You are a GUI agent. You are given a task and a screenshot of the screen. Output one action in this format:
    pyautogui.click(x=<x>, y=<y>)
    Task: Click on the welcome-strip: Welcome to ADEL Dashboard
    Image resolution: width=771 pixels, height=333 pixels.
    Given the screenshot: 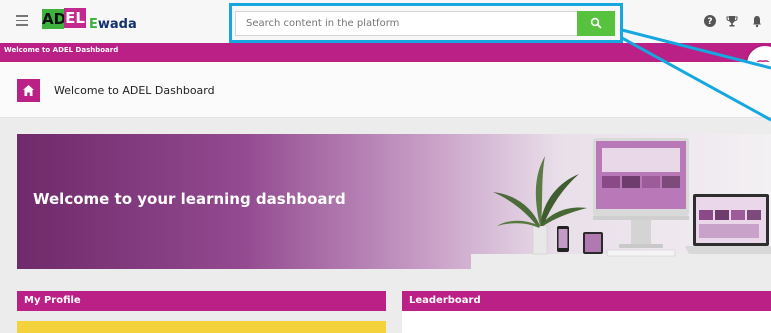 What is the action you would take?
    pyautogui.click(x=385, y=52)
    